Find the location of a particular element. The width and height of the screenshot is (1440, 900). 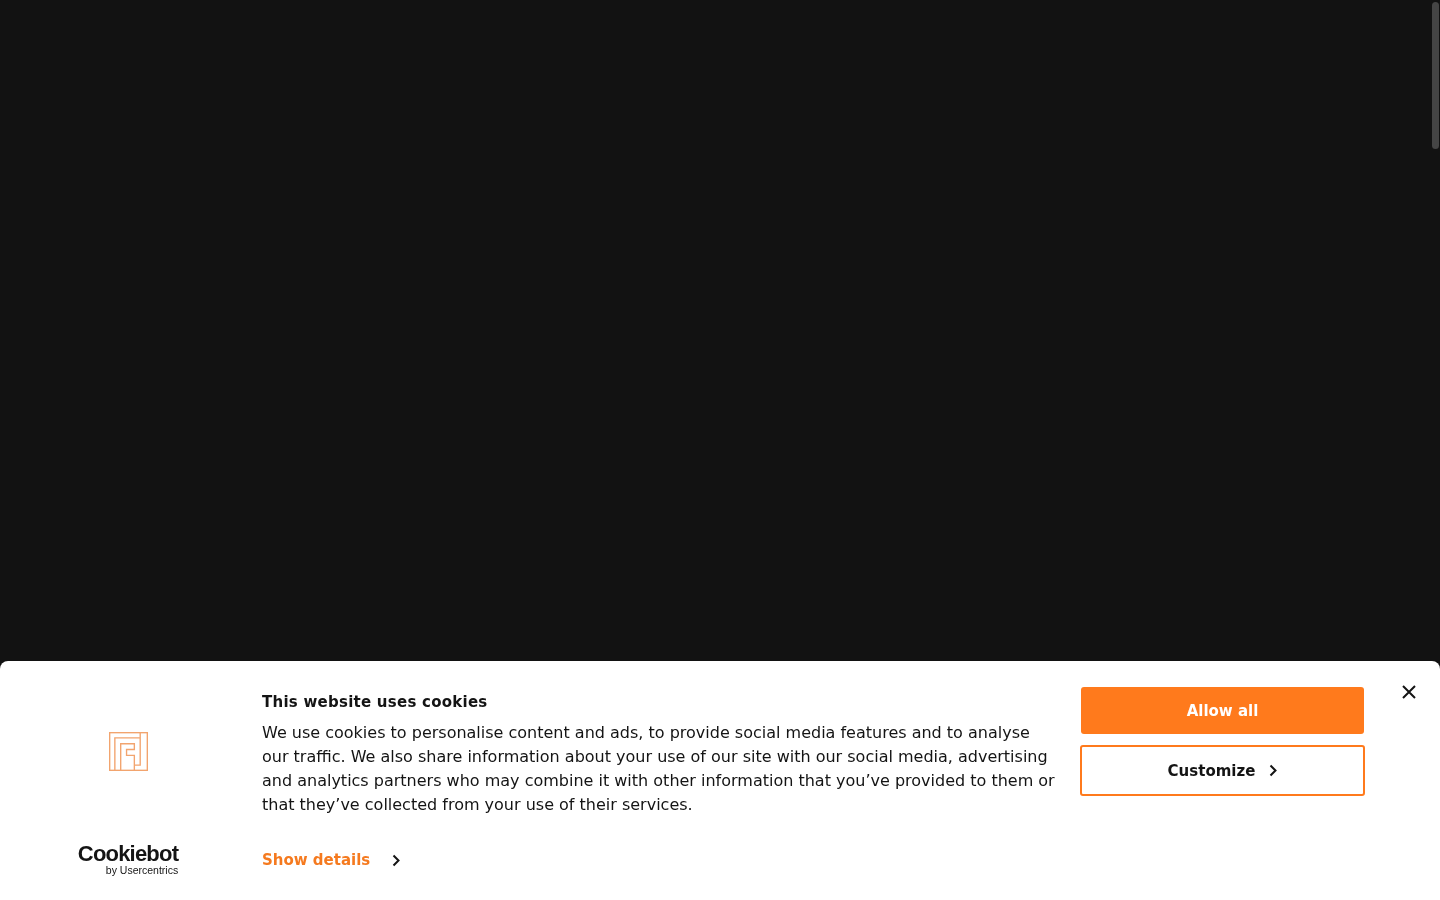

customize-button: Customize is located at coordinates (1222, 770).